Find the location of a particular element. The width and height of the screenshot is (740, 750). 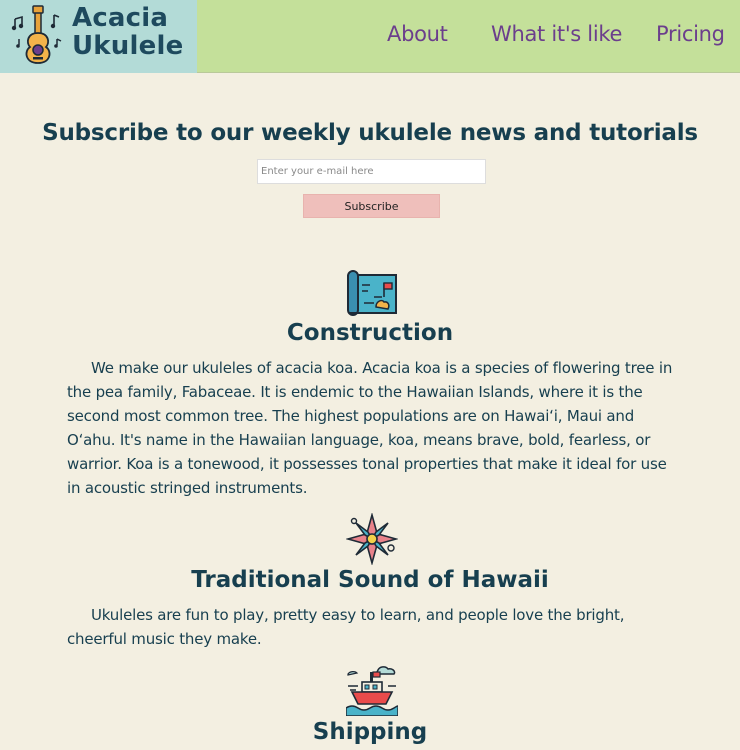

nav-link-pricing: Pricing is located at coordinates (690, 34).